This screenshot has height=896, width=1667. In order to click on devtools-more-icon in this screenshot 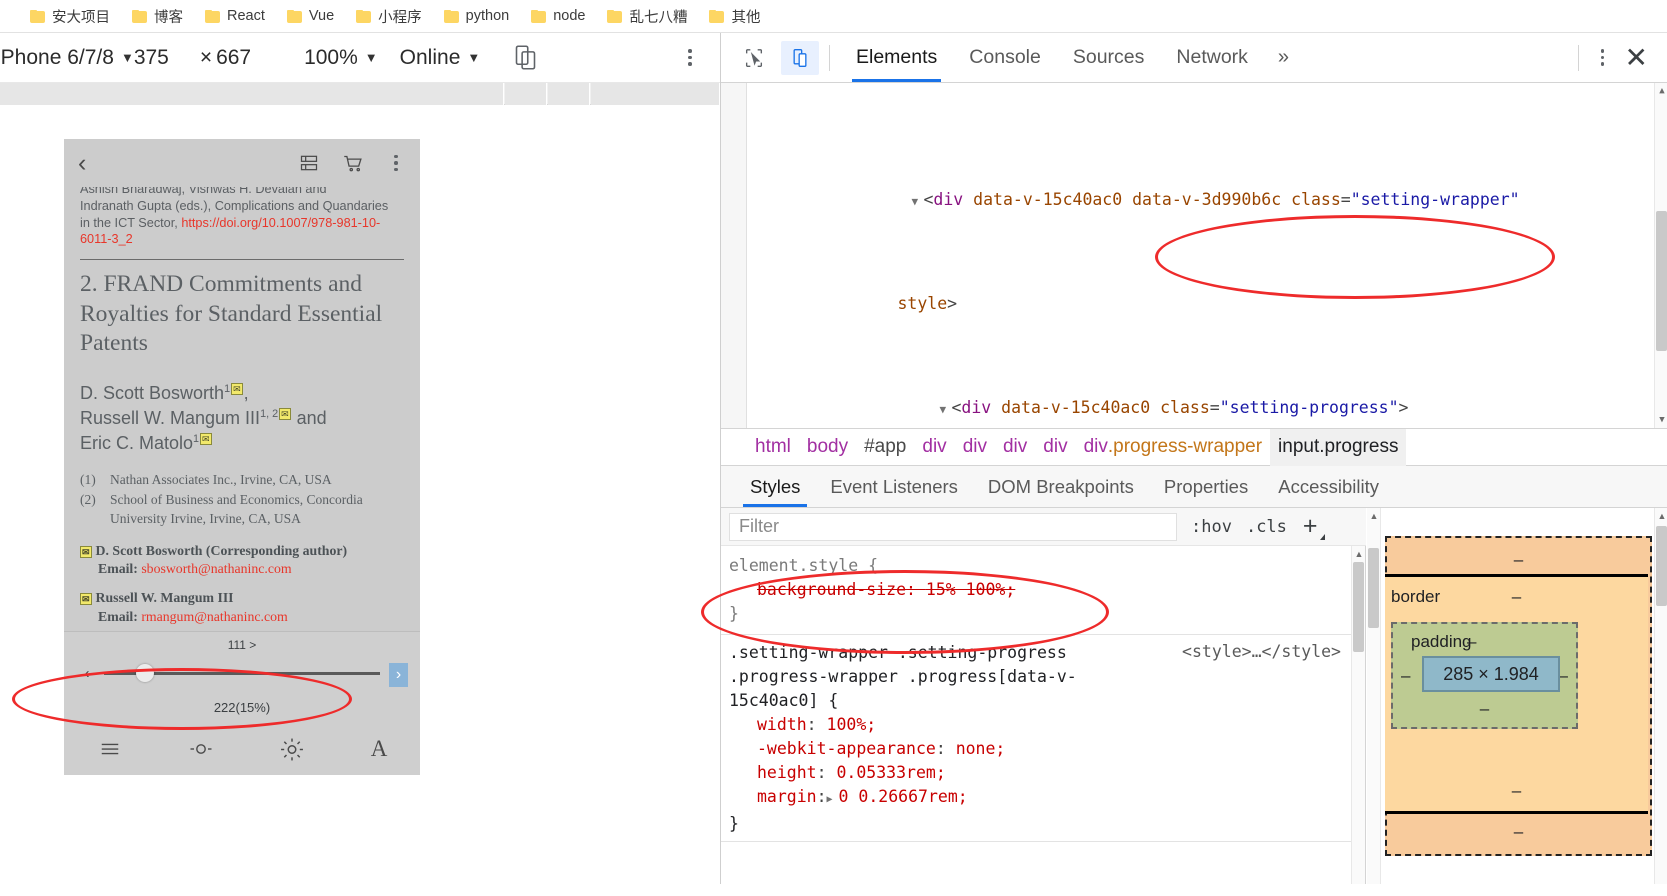, I will do `click(1603, 58)`.